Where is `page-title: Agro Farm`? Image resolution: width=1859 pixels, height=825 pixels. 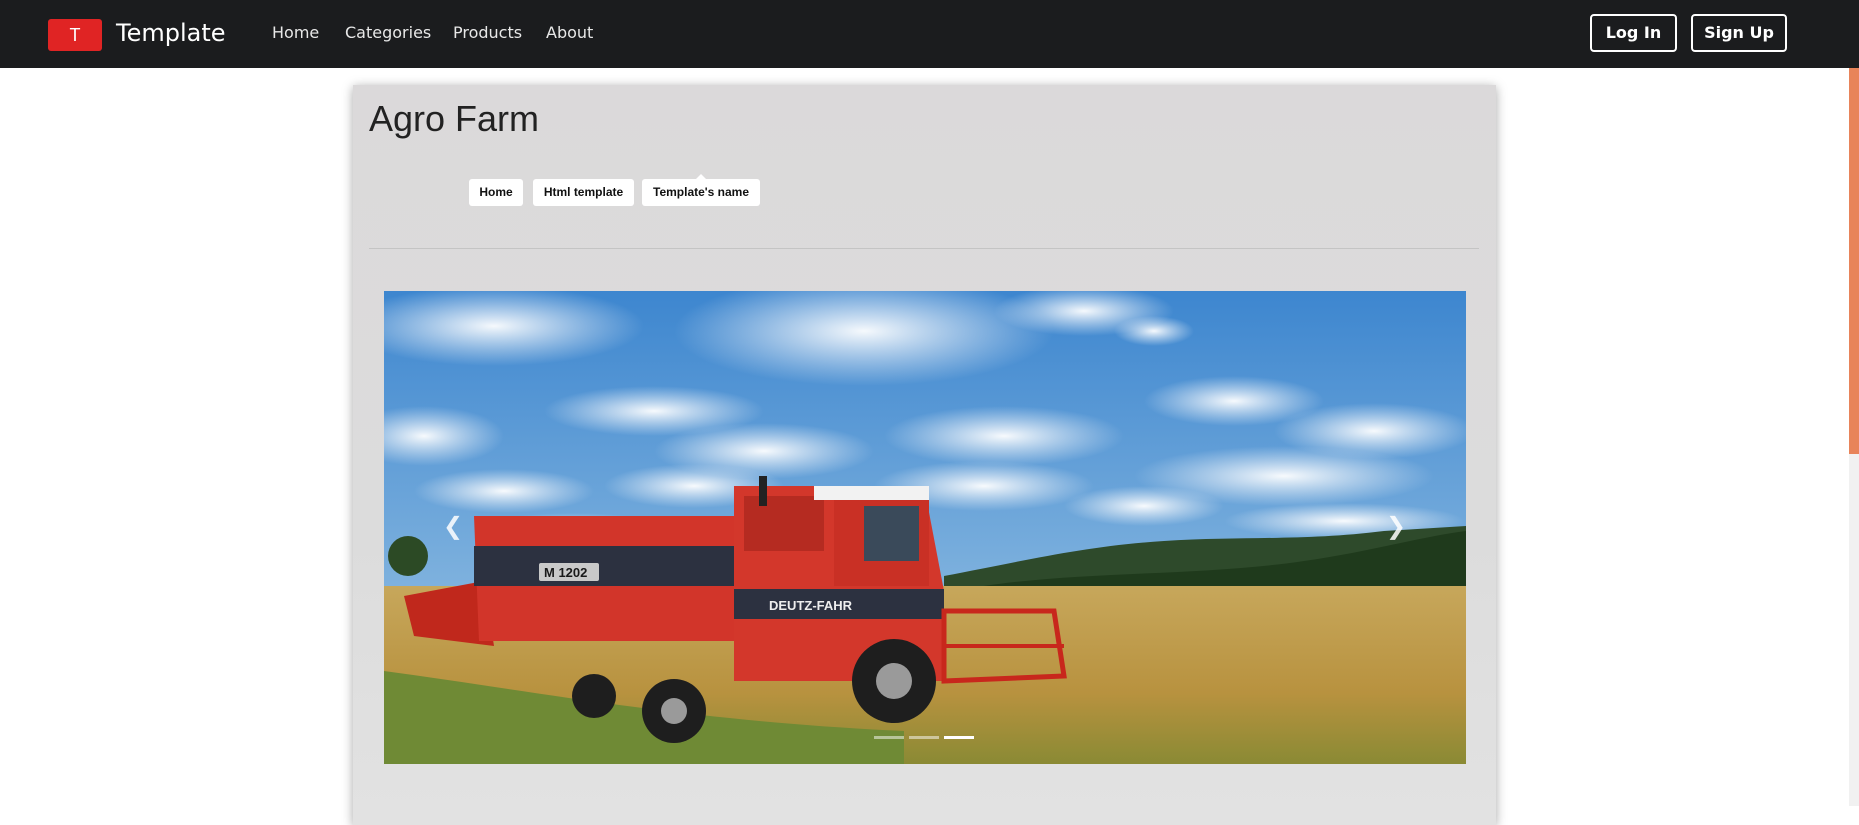
page-title: Agro Farm is located at coordinates (454, 118).